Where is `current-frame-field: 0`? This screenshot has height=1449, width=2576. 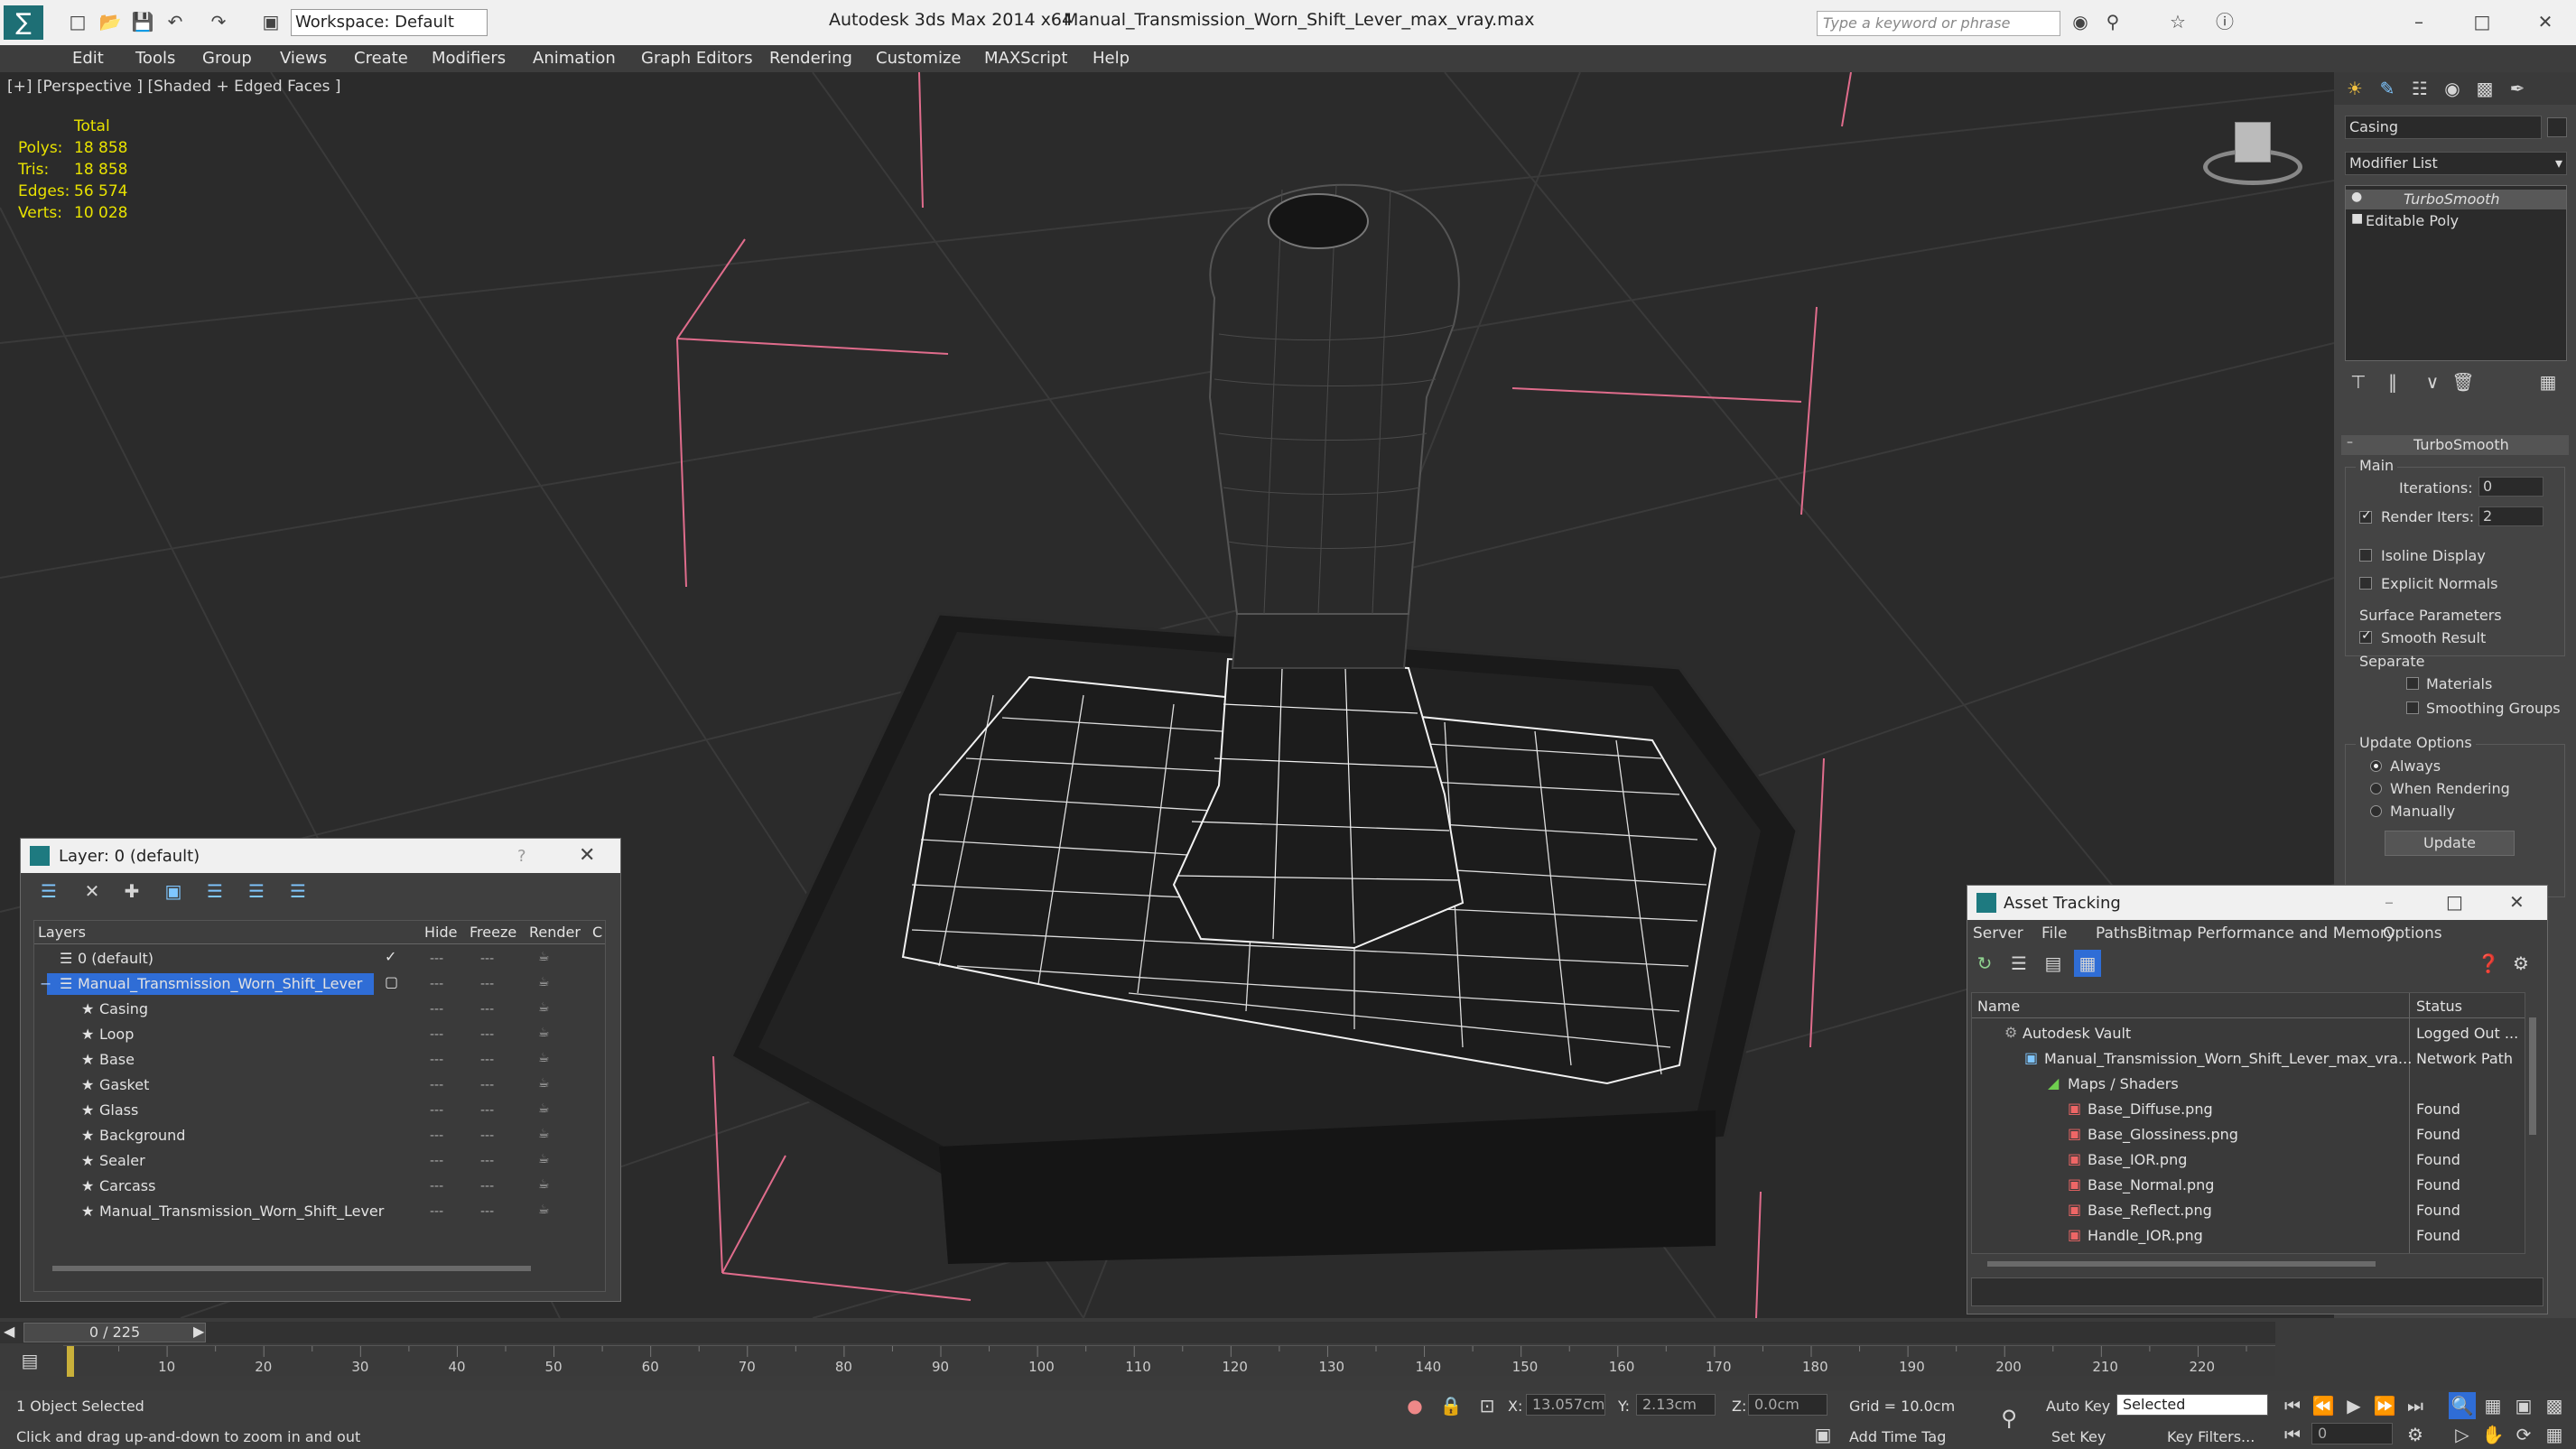
current-frame-field: 0 is located at coordinates (2352, 1433).